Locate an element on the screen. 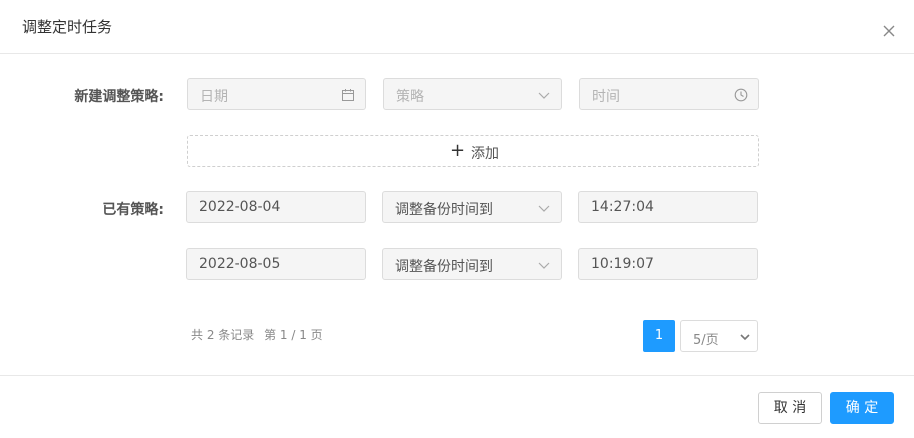  cancel-button: 取 消 is located at coordinates (790, 408).